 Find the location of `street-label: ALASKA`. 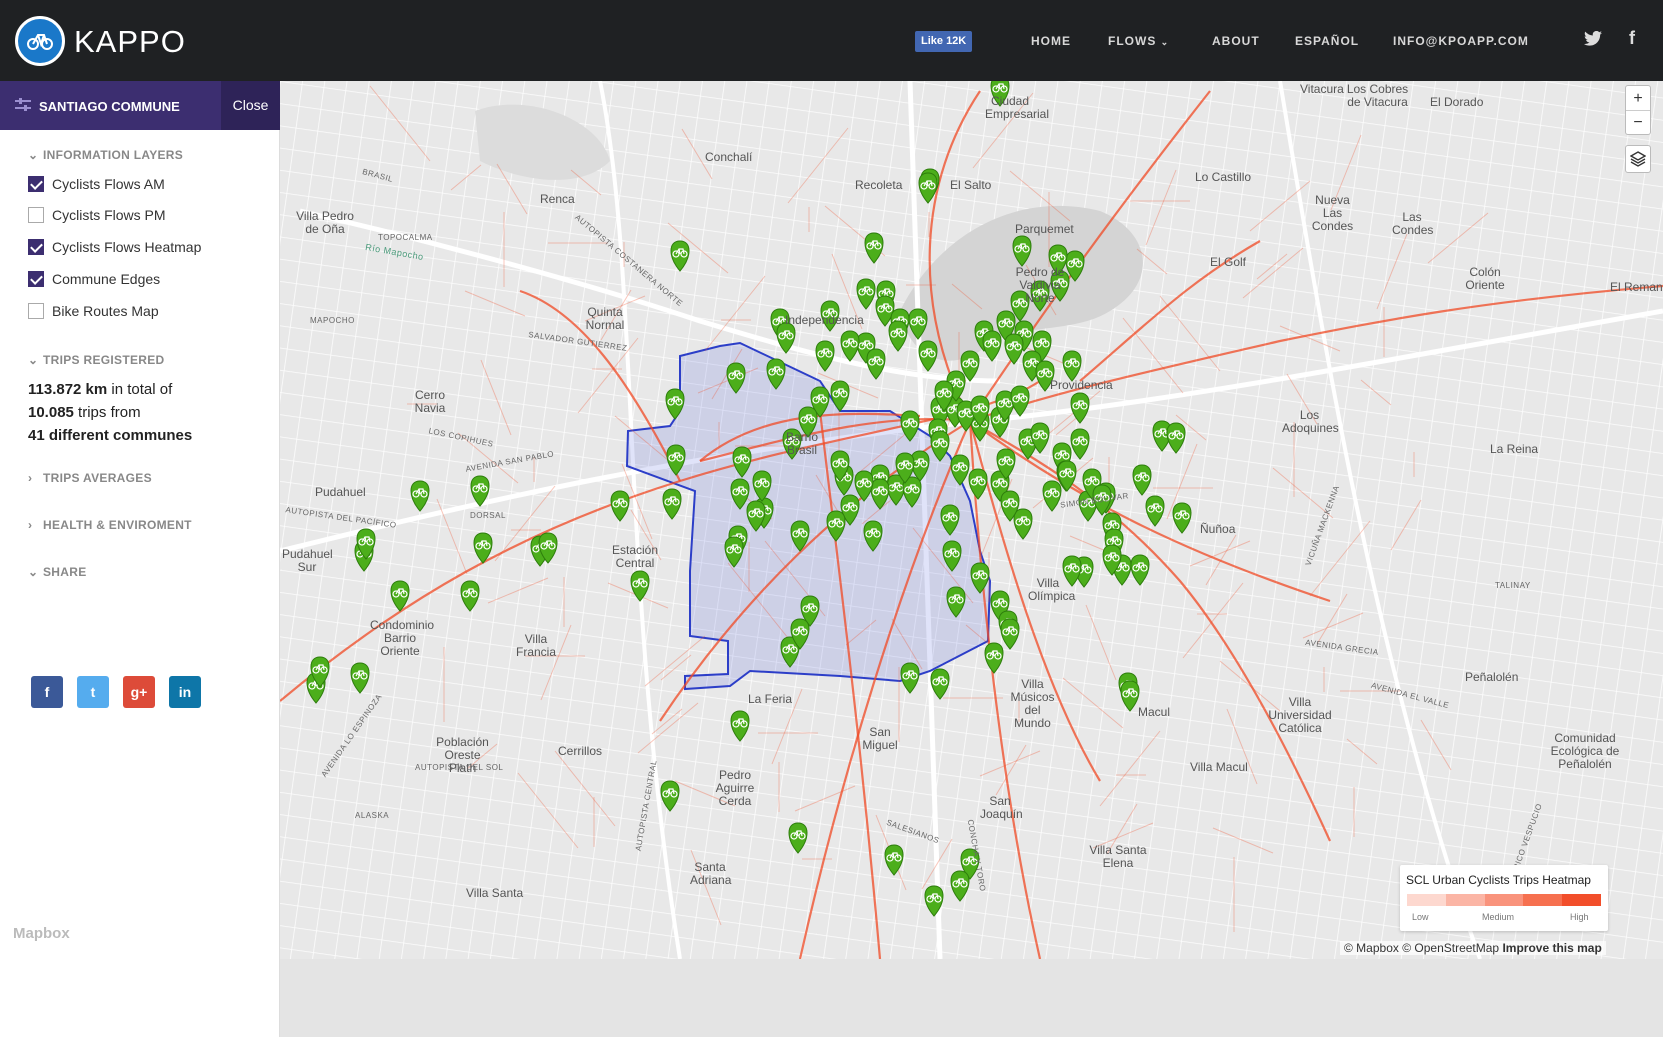

street-label: ALASKA is located at coordinates (372, 815).